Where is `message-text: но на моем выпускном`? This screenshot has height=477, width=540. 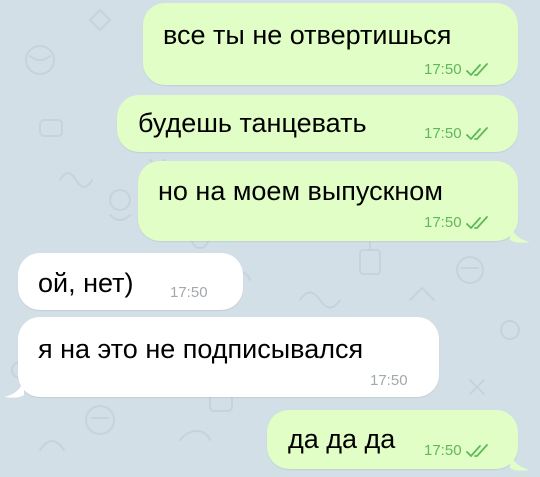
message-text: но на моем выпускном is located at coordinates (300, 191).